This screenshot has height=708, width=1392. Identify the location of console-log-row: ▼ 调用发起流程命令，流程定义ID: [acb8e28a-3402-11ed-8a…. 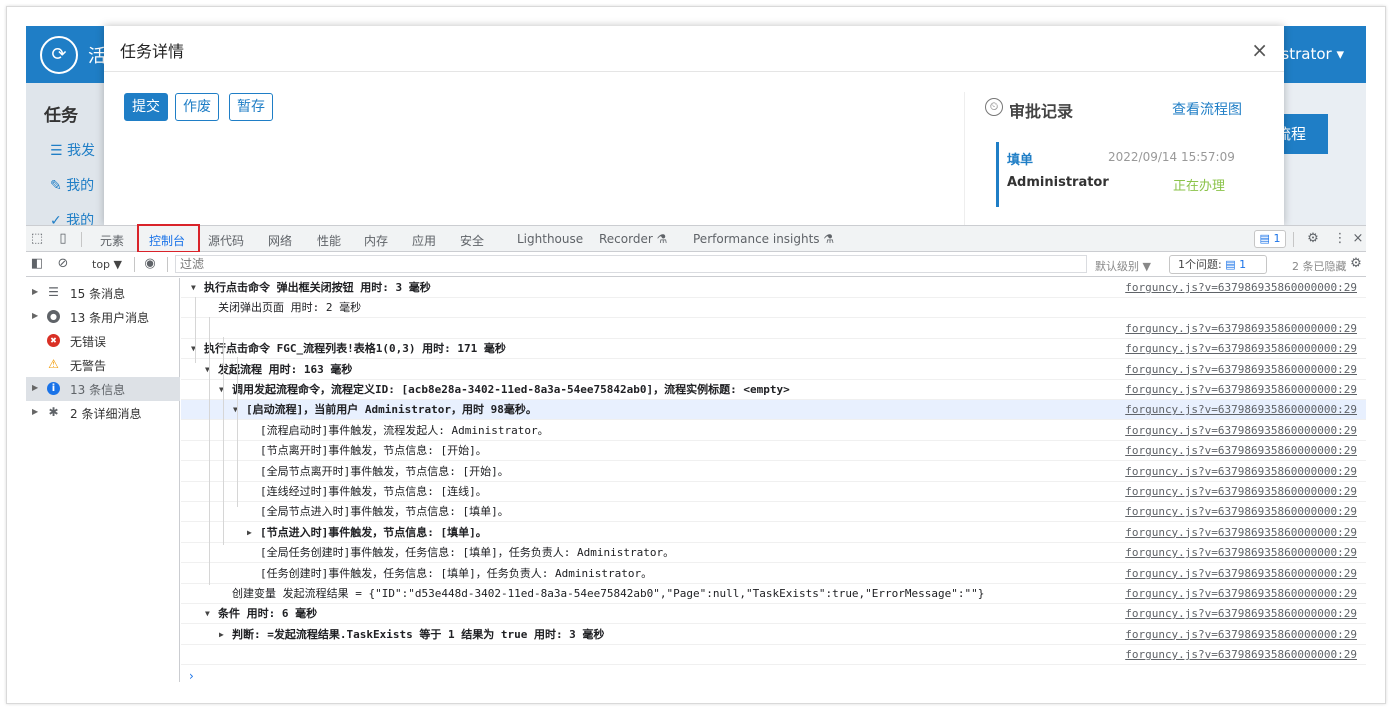
(773, 390).